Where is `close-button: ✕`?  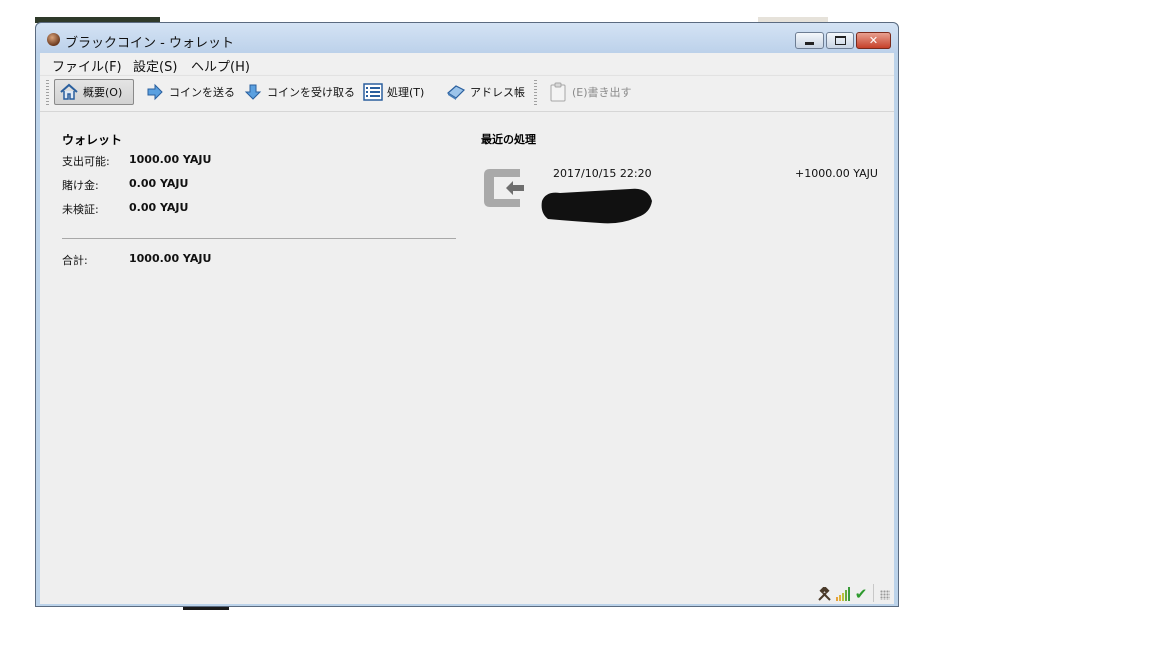 close-button: ✕ is located at coordinates (873, 40).